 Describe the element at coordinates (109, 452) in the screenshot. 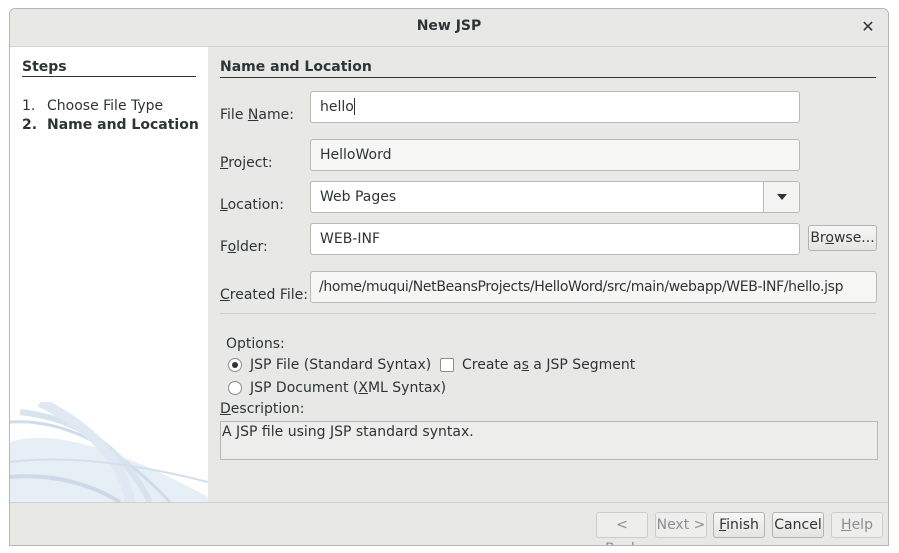

I see `wizard-decoration-image` at that location.